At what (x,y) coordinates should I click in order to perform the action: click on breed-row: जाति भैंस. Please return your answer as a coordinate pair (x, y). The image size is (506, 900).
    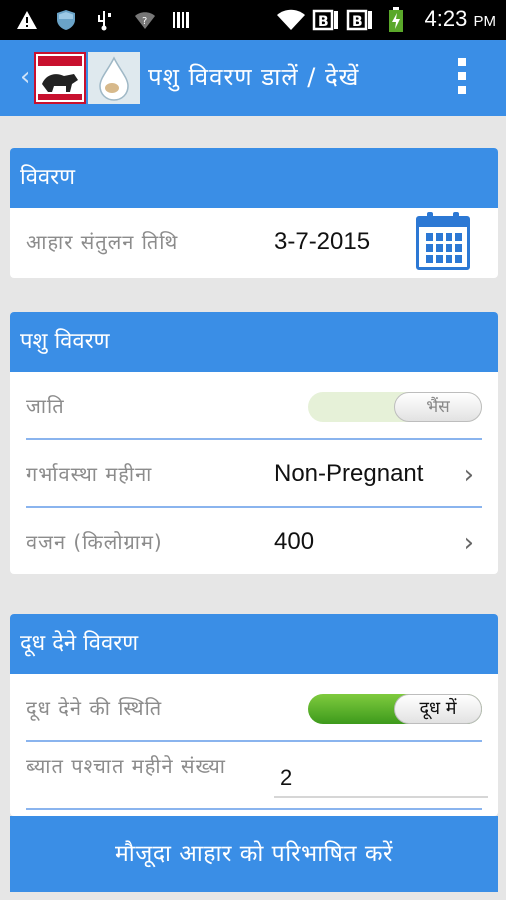
    Looking at the image, I should click on (254, 406).